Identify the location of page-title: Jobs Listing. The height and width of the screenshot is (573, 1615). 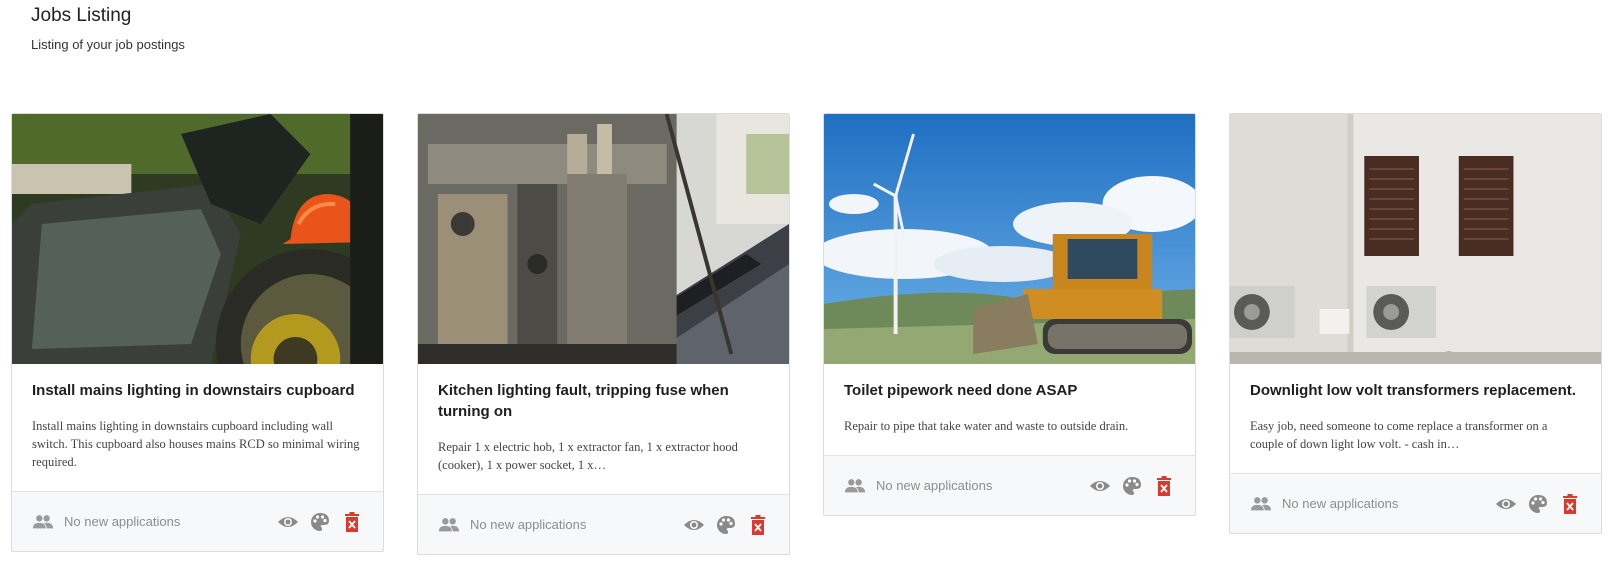
(81, 15).